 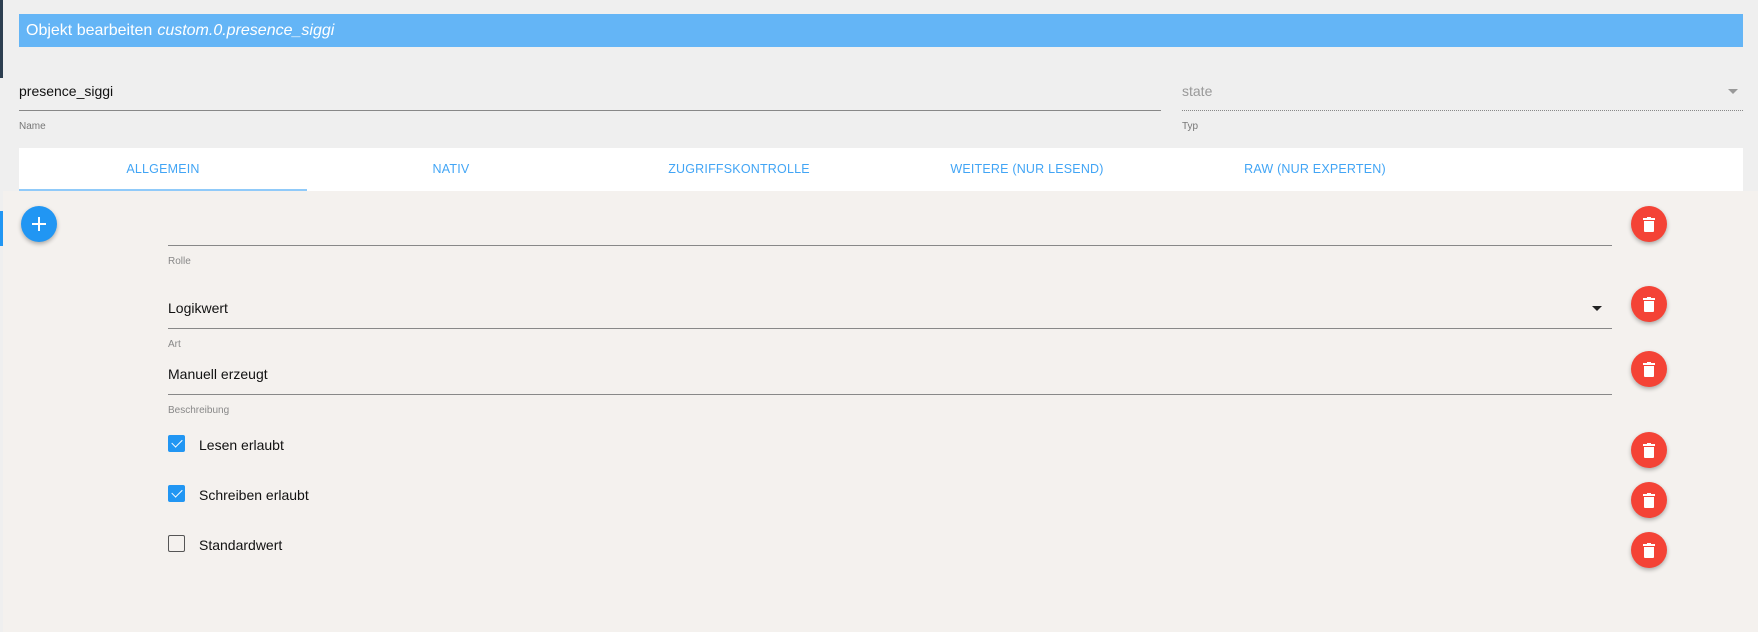 I want to click on art-label: Art, so click(x=174, y=344).